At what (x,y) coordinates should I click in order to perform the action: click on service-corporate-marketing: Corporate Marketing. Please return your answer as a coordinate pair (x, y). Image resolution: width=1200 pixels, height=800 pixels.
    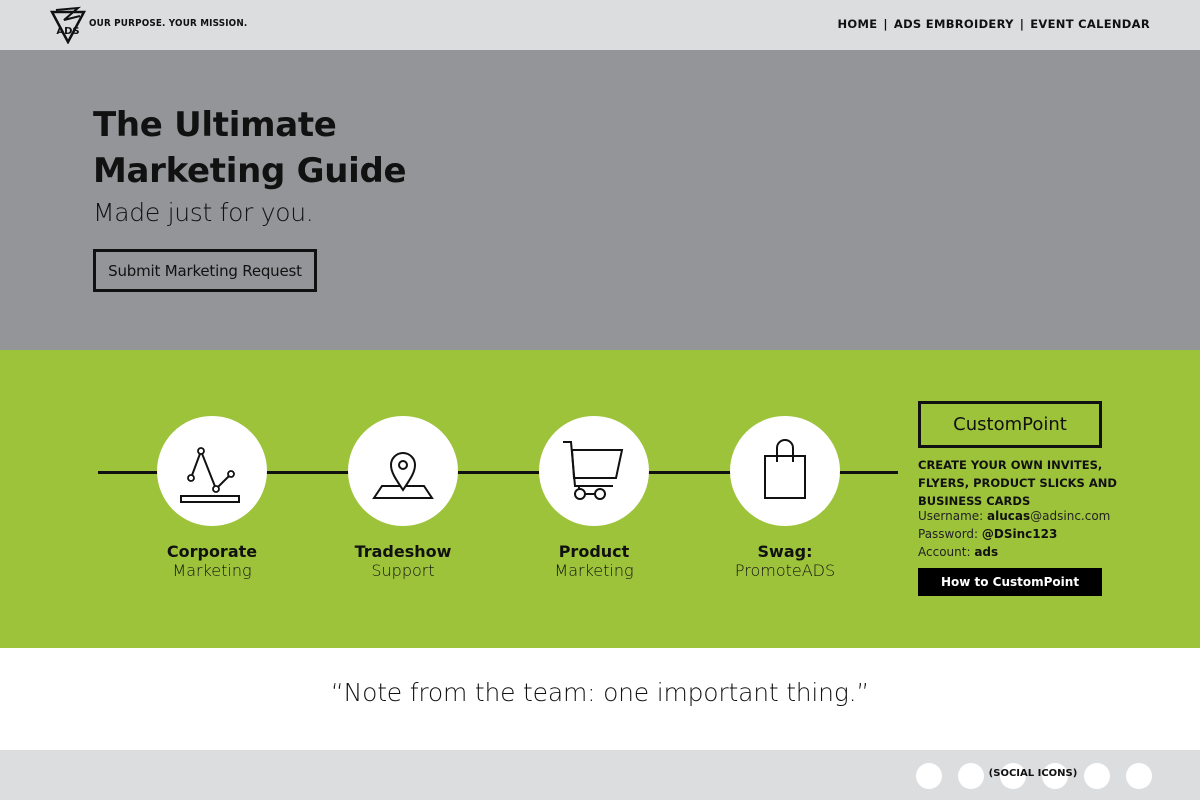
    Looking at the image, I should click on (212, 498).